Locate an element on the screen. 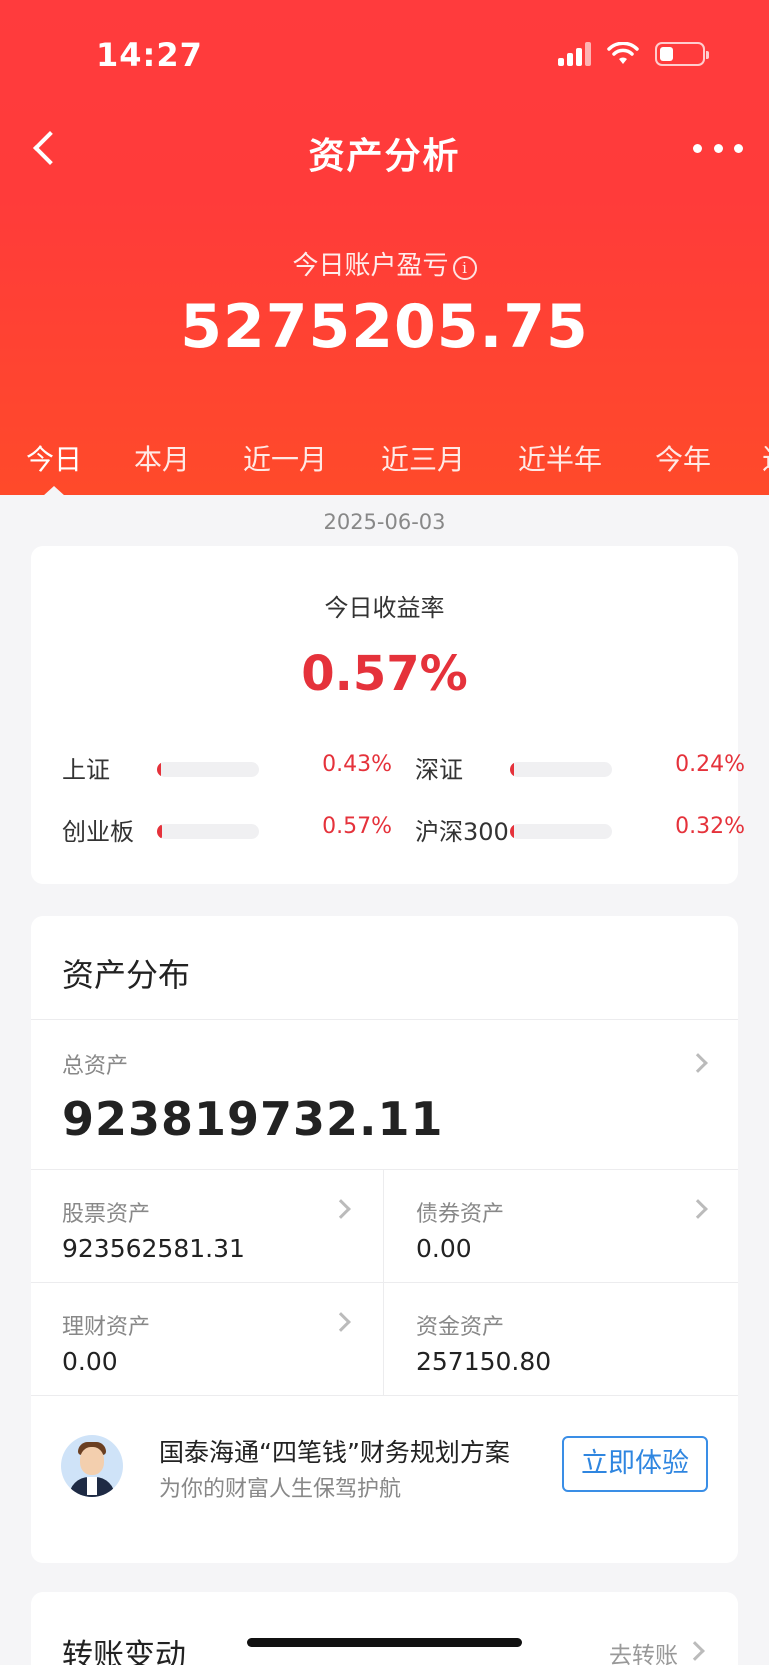 Image resolution: width=769 pixels, height=1665 pixels. cash-assets-cell: 资金资产 257150.80 is located at coordinates (561, 1339).